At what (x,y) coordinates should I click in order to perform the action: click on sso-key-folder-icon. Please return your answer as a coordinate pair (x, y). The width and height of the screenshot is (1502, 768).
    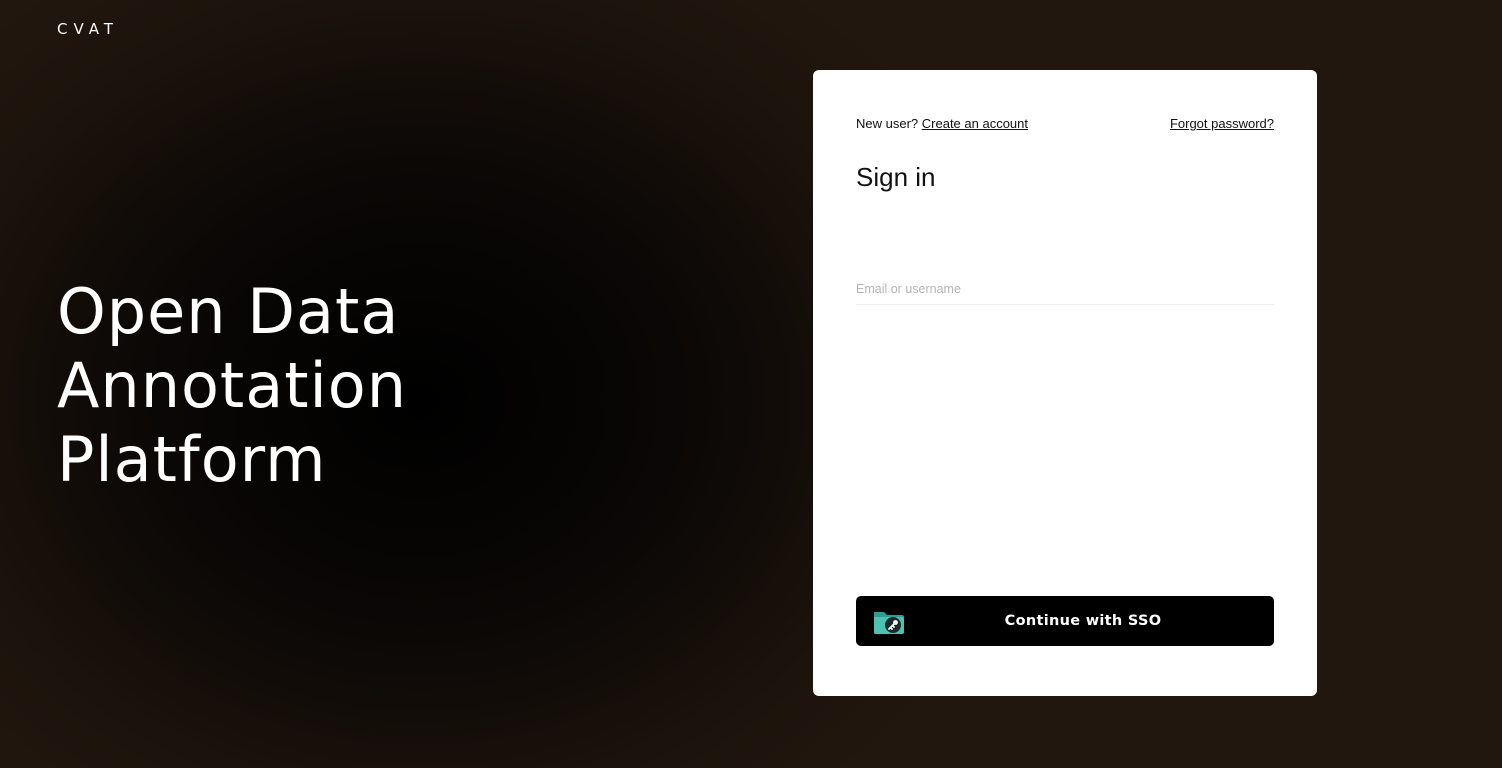
    Looking at the image, I should click on (889, 623).